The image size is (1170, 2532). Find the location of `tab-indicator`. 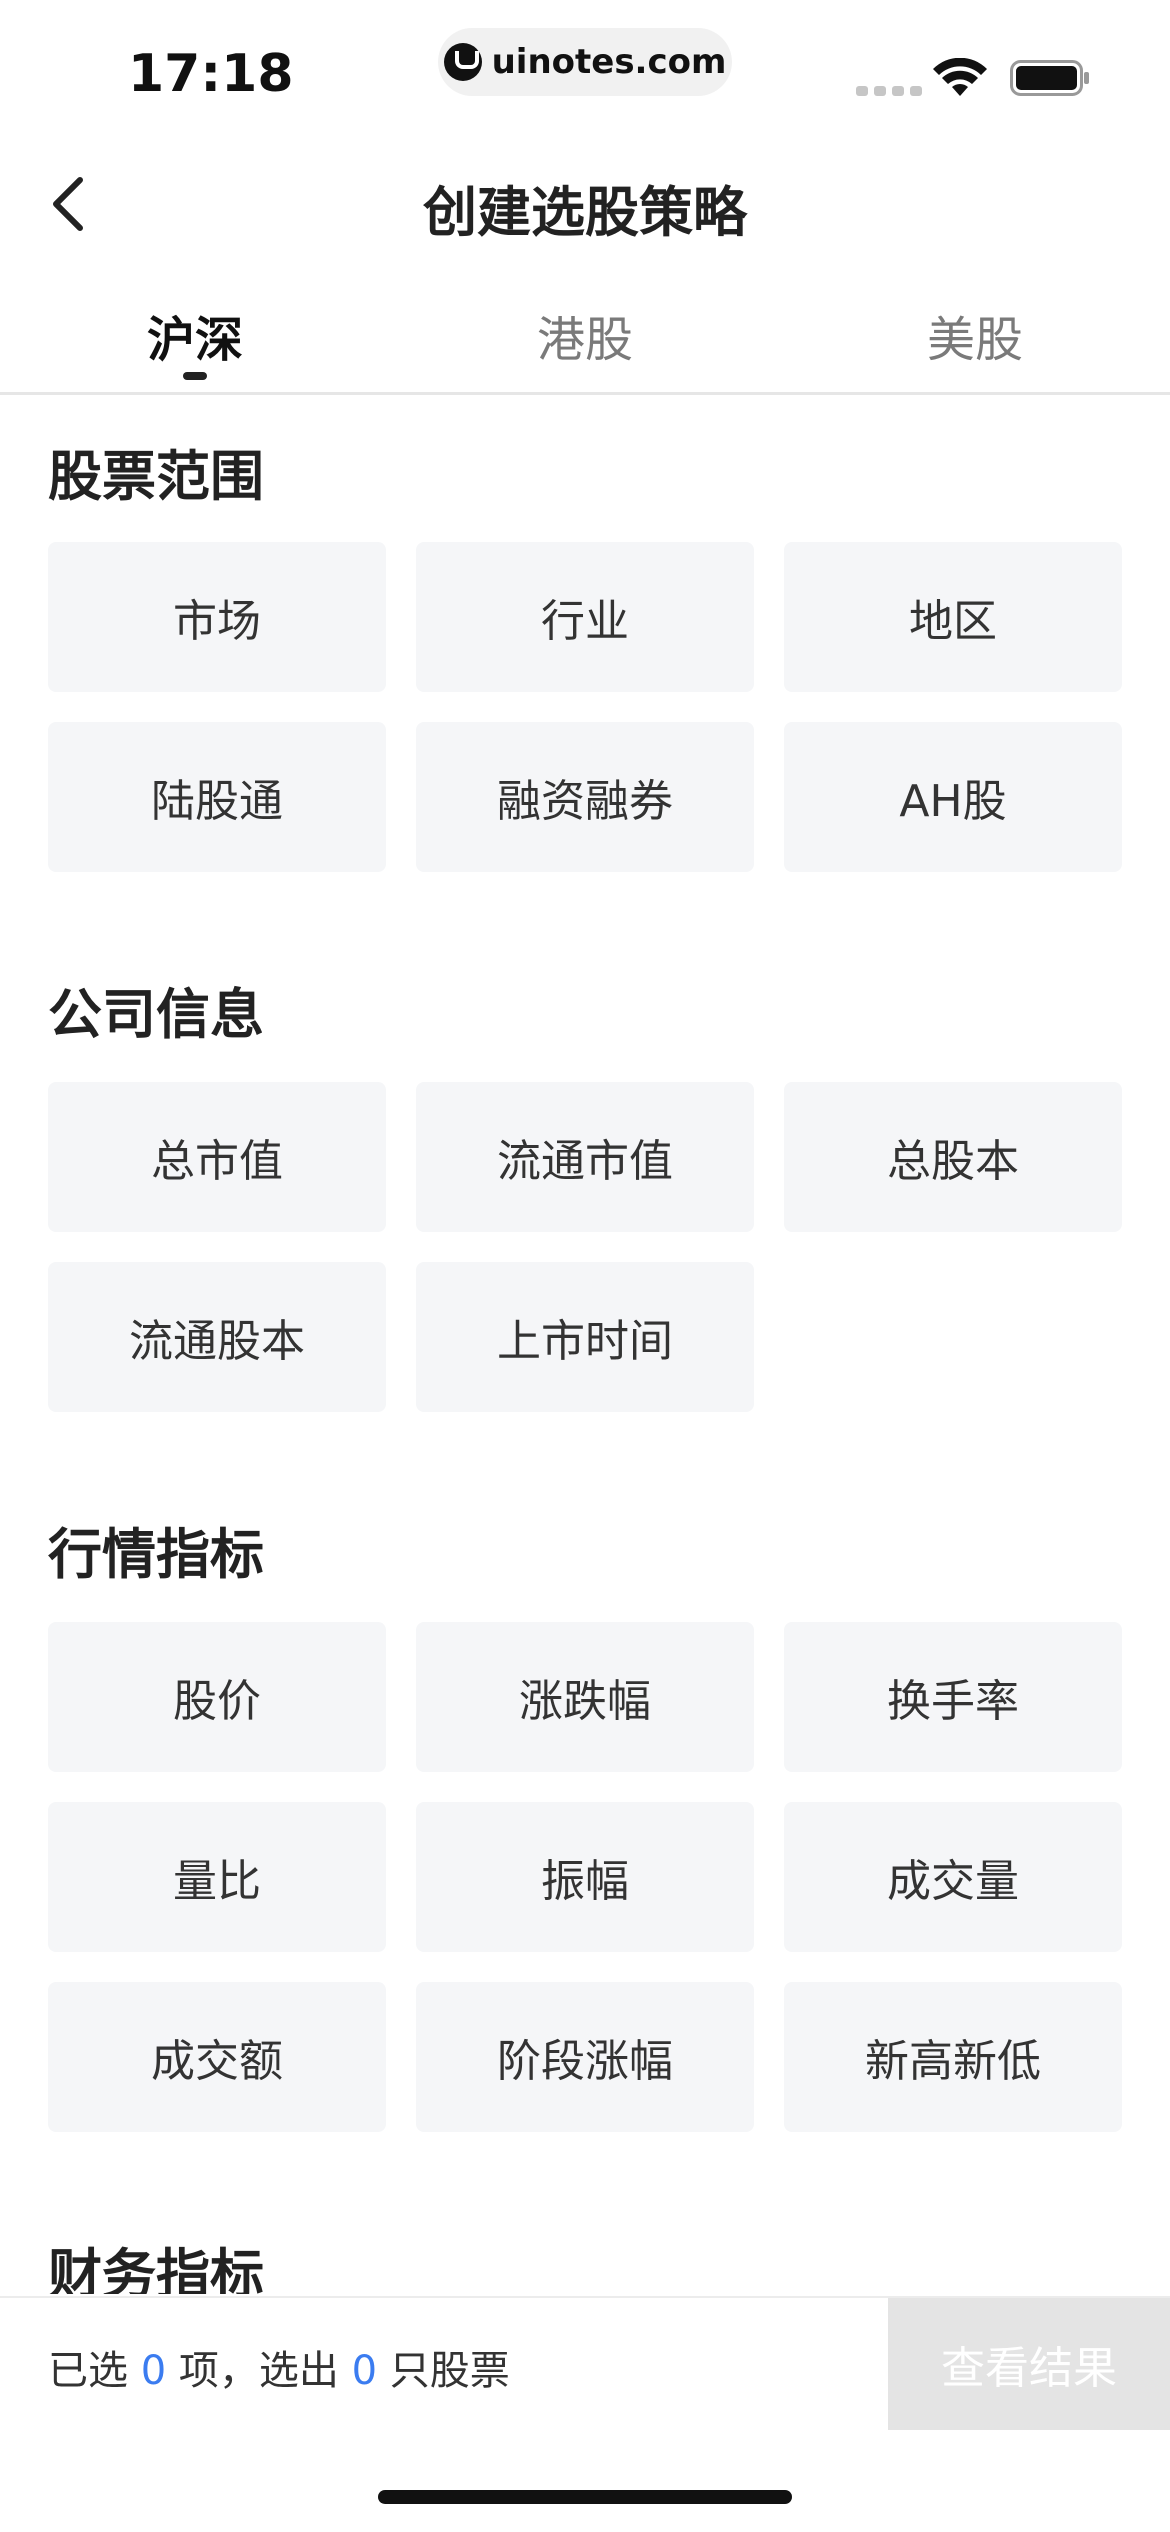

tab-indicator is located at coordinates (195, 376).